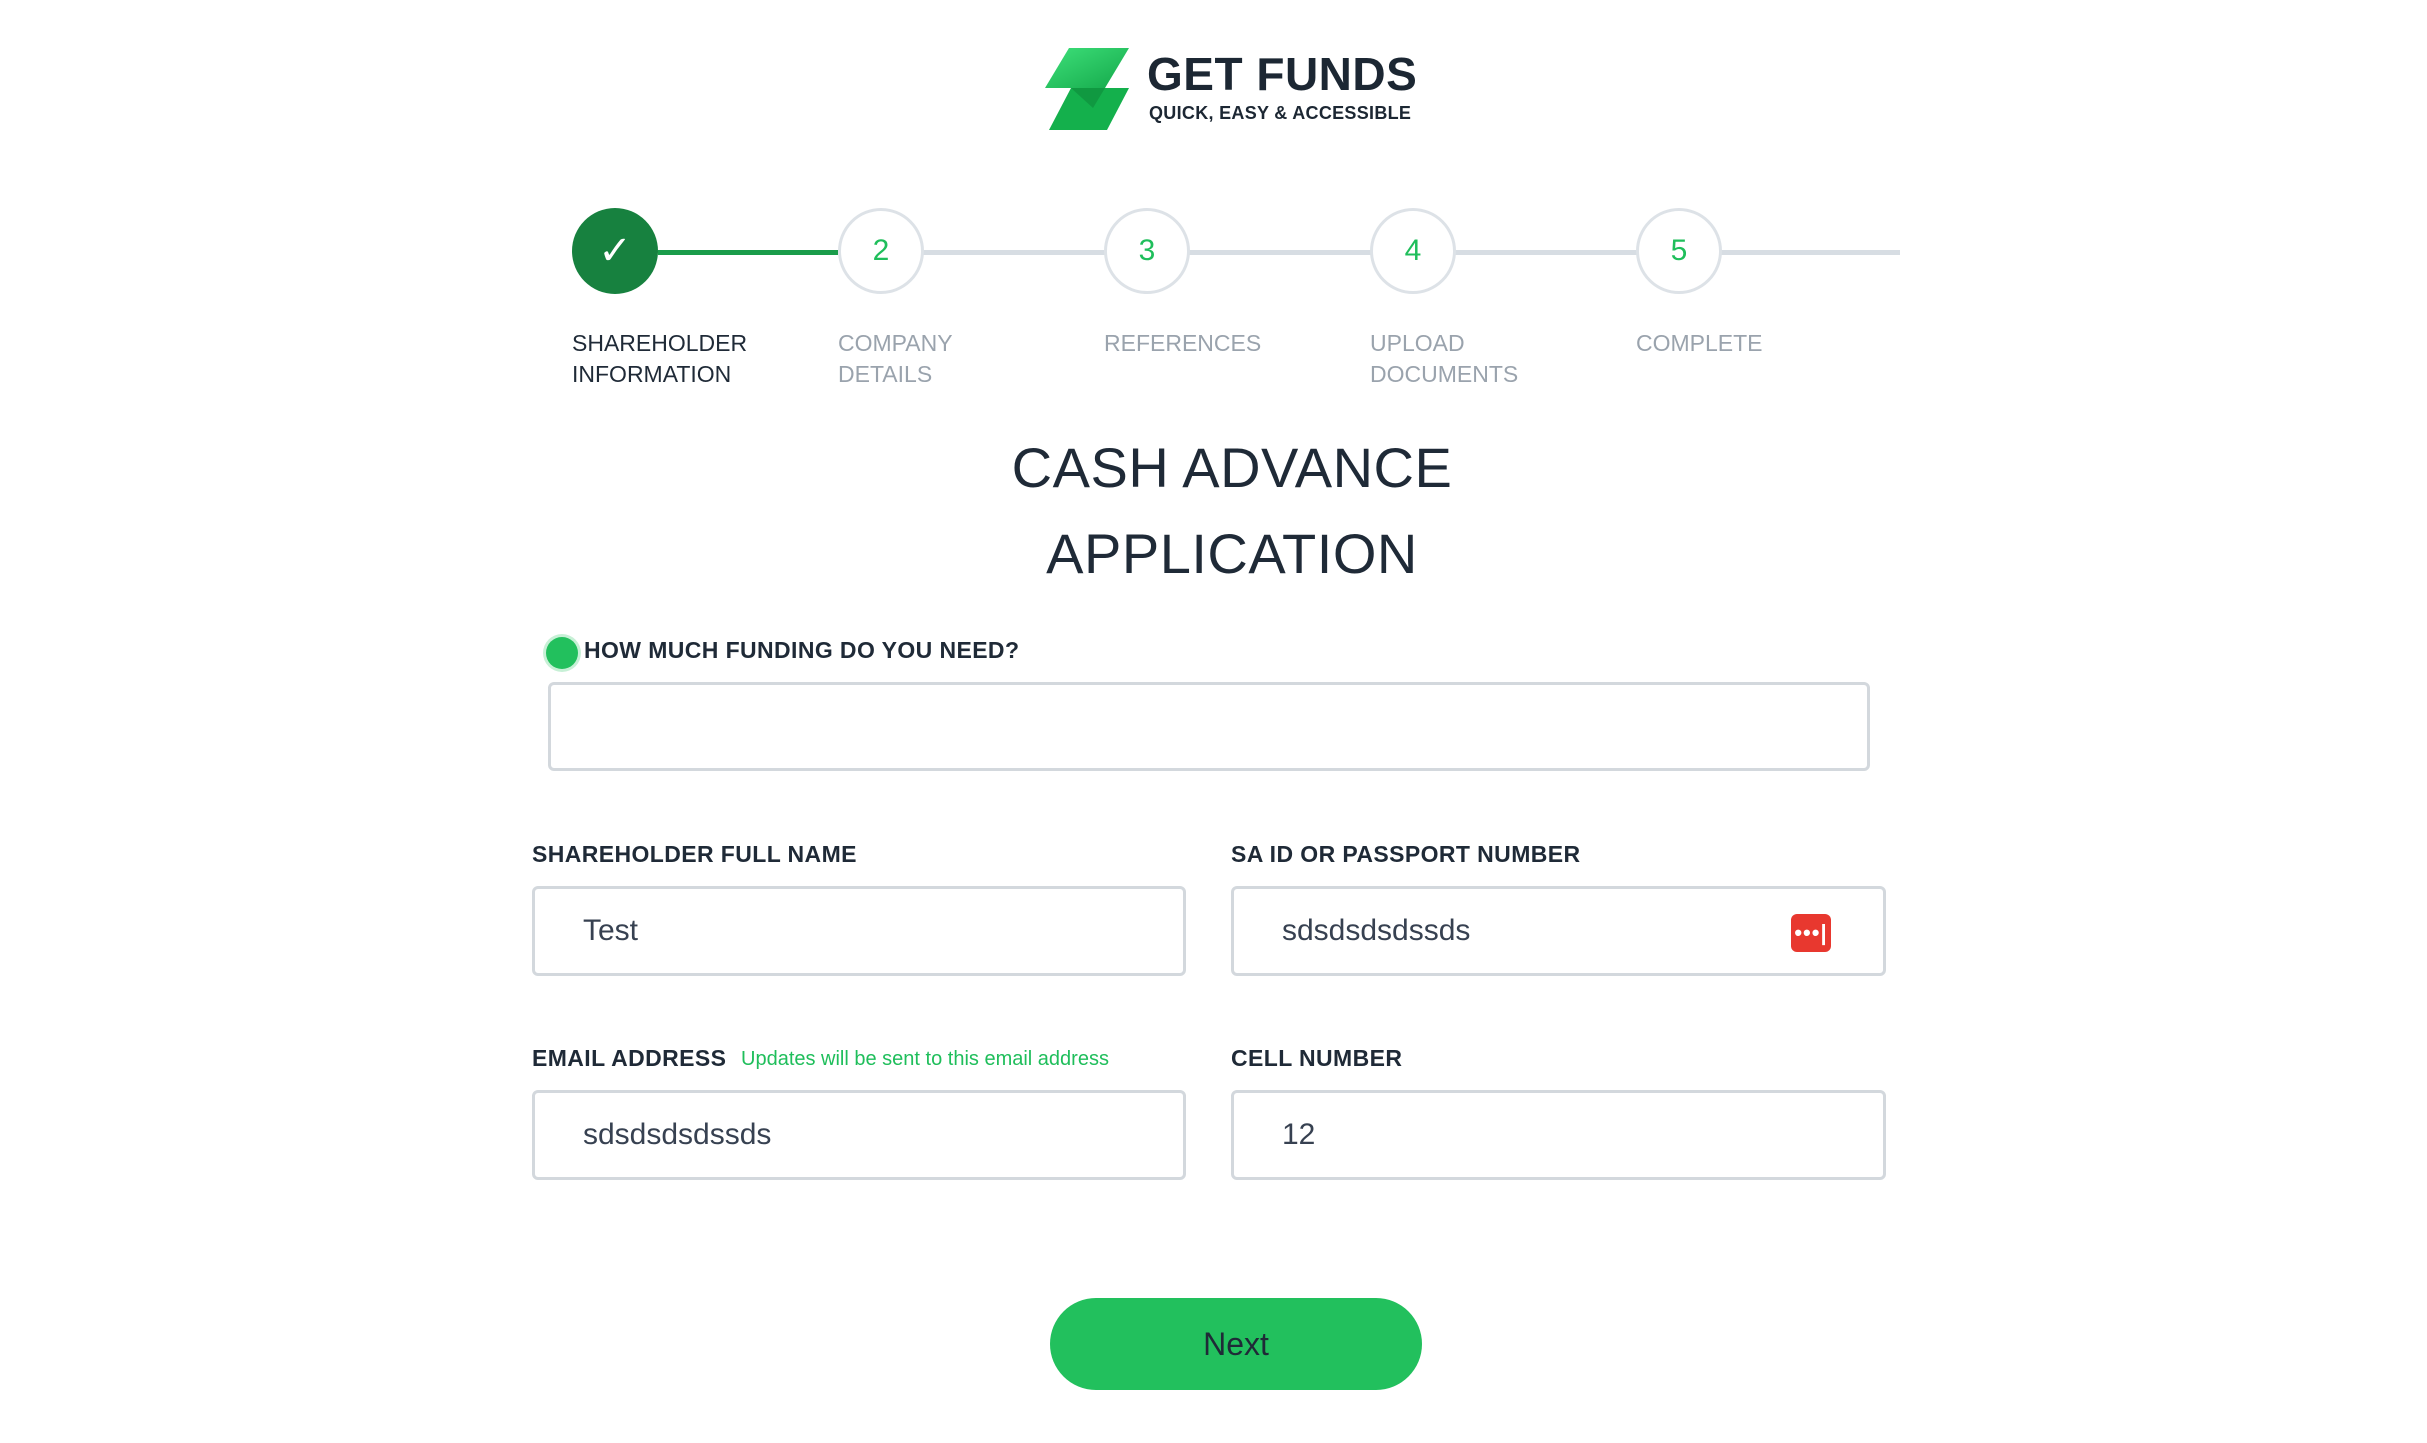  Describe the element at coordinates (859, 1135) in the screenshot. I see `email-input` at that location.